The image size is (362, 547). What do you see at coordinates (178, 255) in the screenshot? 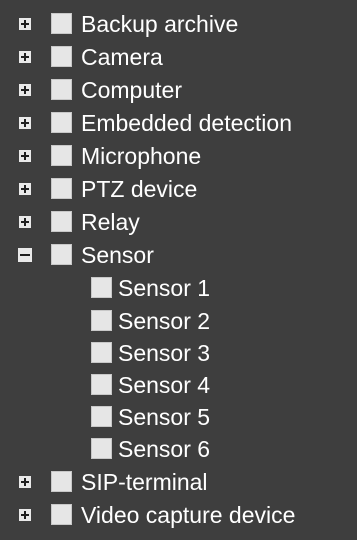
I see `tree-item-sensor: Sensor` at bounding box center [178, 255].